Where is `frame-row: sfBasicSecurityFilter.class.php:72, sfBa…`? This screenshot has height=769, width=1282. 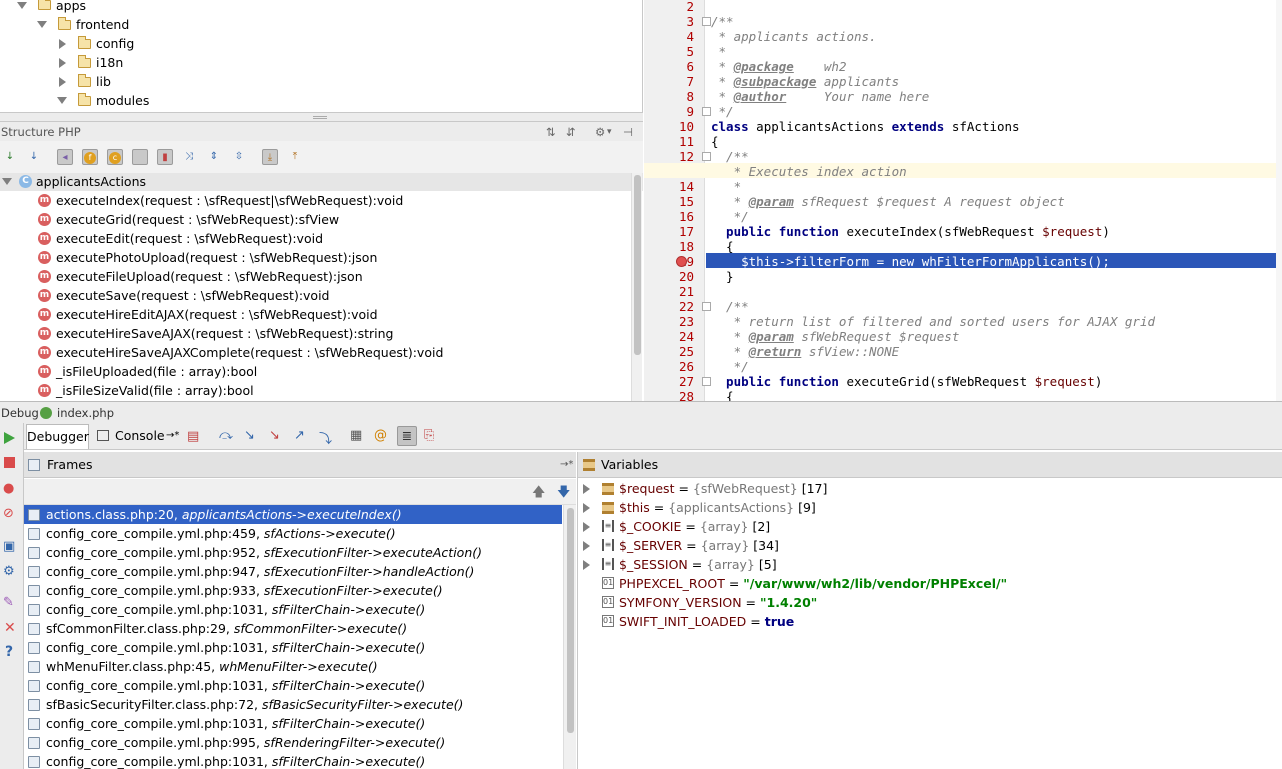 frame-row: sfBasicSecurityFilter.class.php:72, sfBa… is located at coordinates (293, 704).